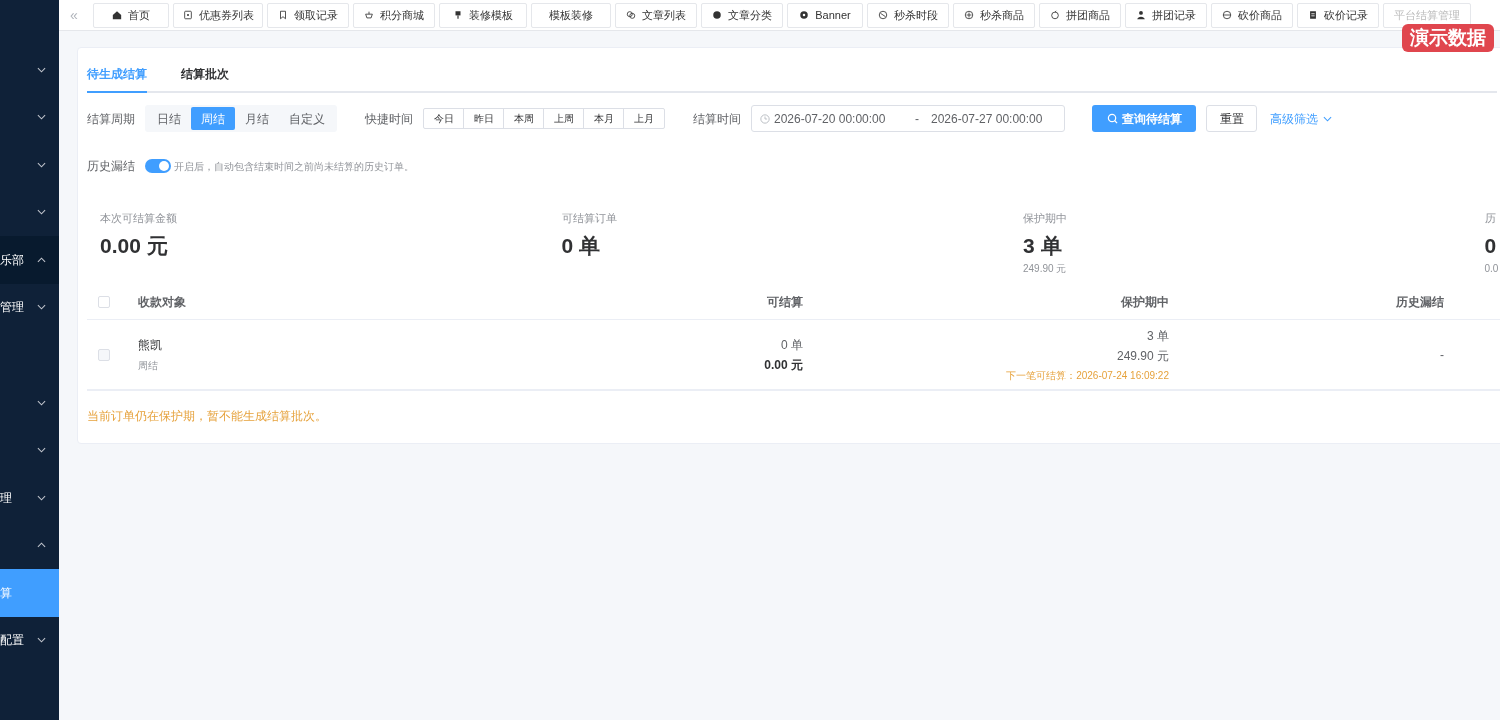 This screenshot has width=1500, height=720. I want to click on nav-tab: 砍价商品, so click(1252, 15).